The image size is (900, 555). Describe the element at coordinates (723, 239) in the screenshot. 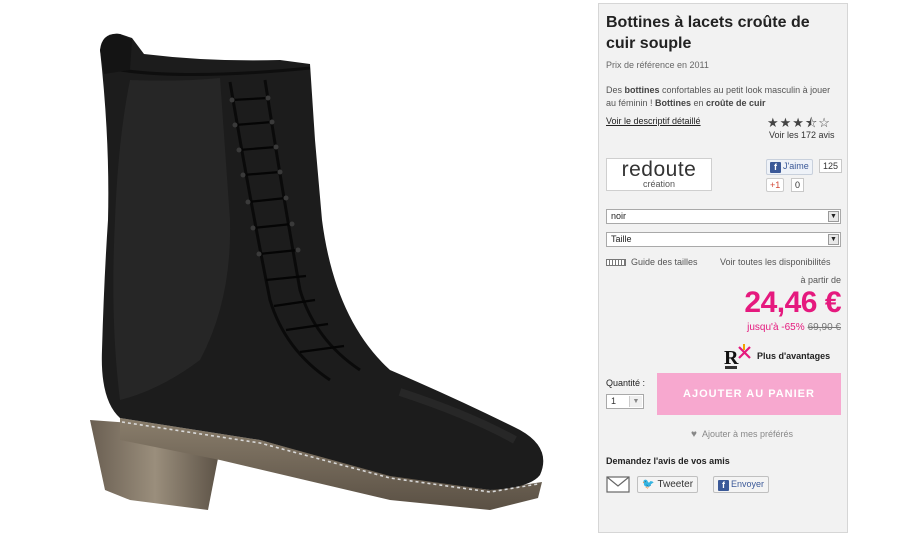

I see `size-select: Taille ▼` at that location.